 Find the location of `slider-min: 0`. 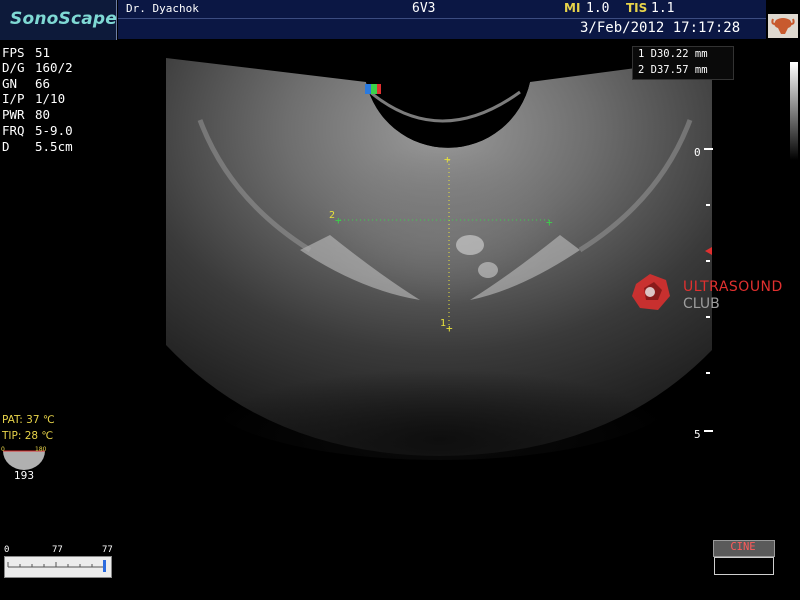

slider-min: 0 is located at coordinates (7, 550).